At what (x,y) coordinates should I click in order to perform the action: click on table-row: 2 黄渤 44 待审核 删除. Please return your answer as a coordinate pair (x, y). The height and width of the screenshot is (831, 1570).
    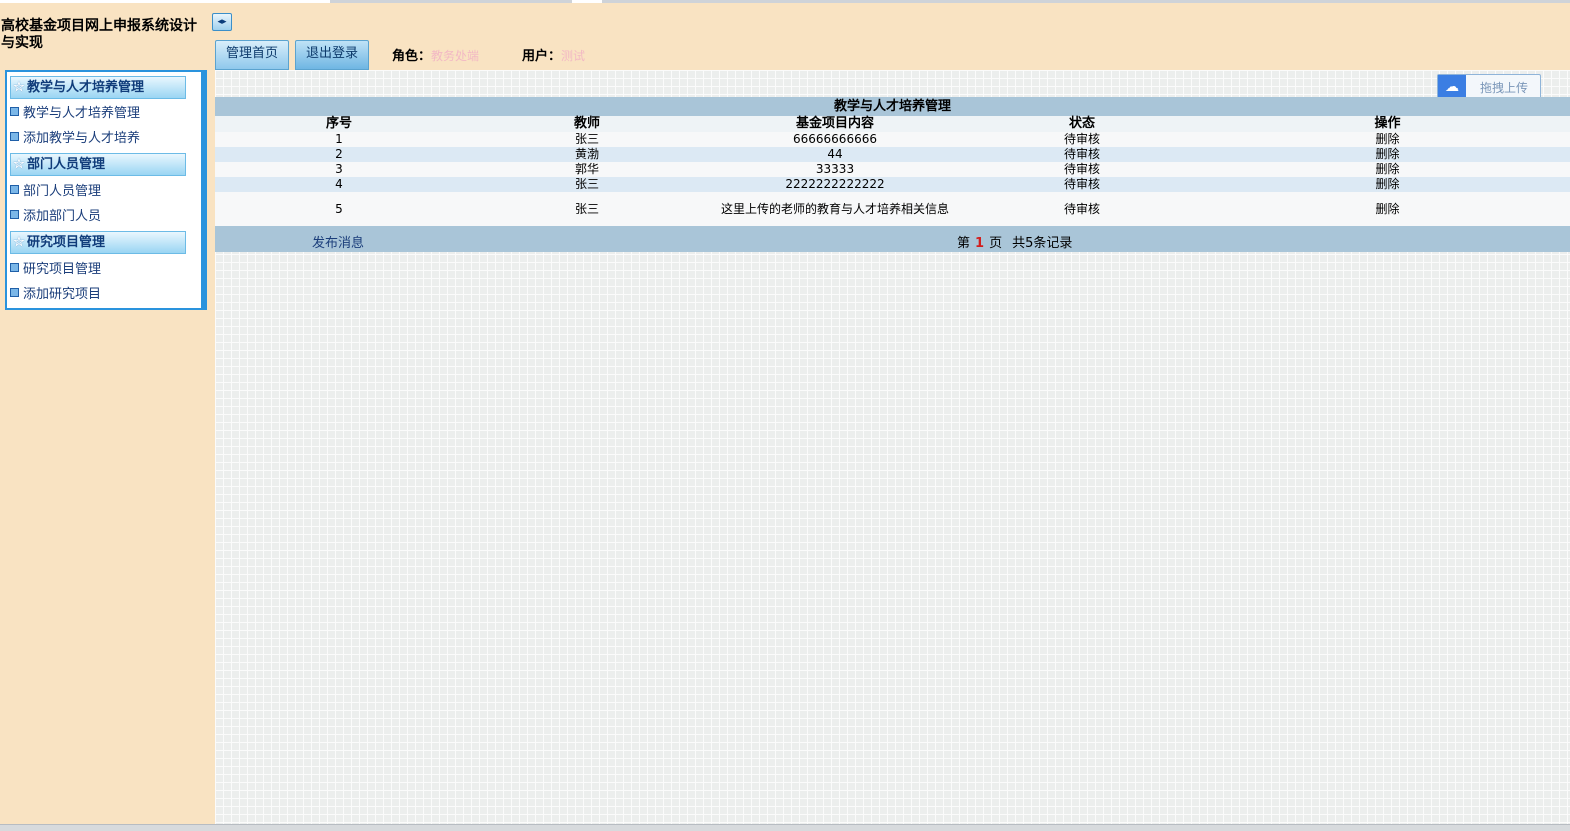
    Looking at the image, I should click on (892, 154).